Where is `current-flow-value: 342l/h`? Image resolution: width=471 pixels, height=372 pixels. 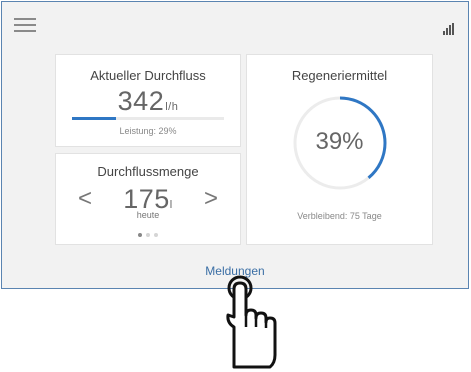
current-flow-value: 342l/h is located at coordinates (148, 101).